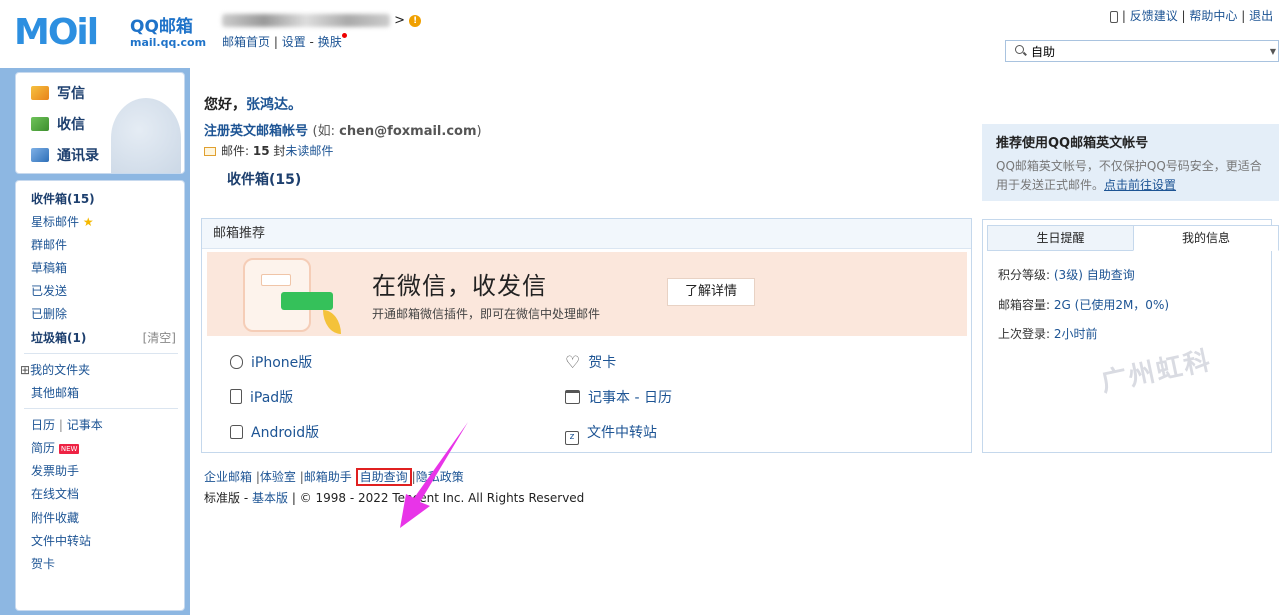 This screenshot has width=1279, height=615. What do you see at coordinates (43, 563) in the screenshot?
I see `cards-link: 贺卡` at bounding box center [43, 563].